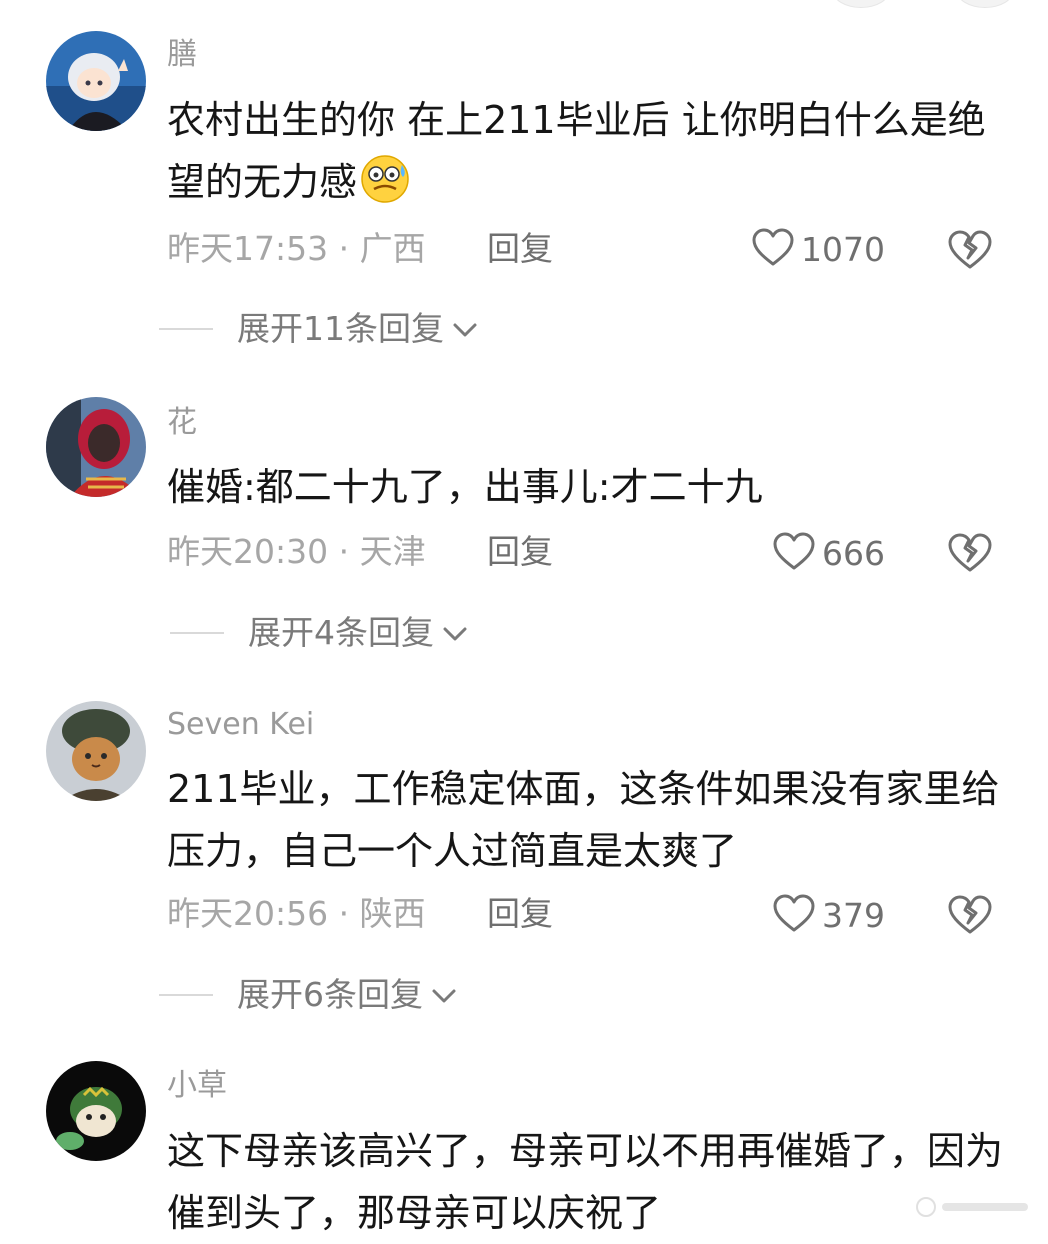 Image resolution: width=1048 pixels, height=1244 pixels. I want to click on expand-replies-button: 展开6条回复, so click(309, 994).